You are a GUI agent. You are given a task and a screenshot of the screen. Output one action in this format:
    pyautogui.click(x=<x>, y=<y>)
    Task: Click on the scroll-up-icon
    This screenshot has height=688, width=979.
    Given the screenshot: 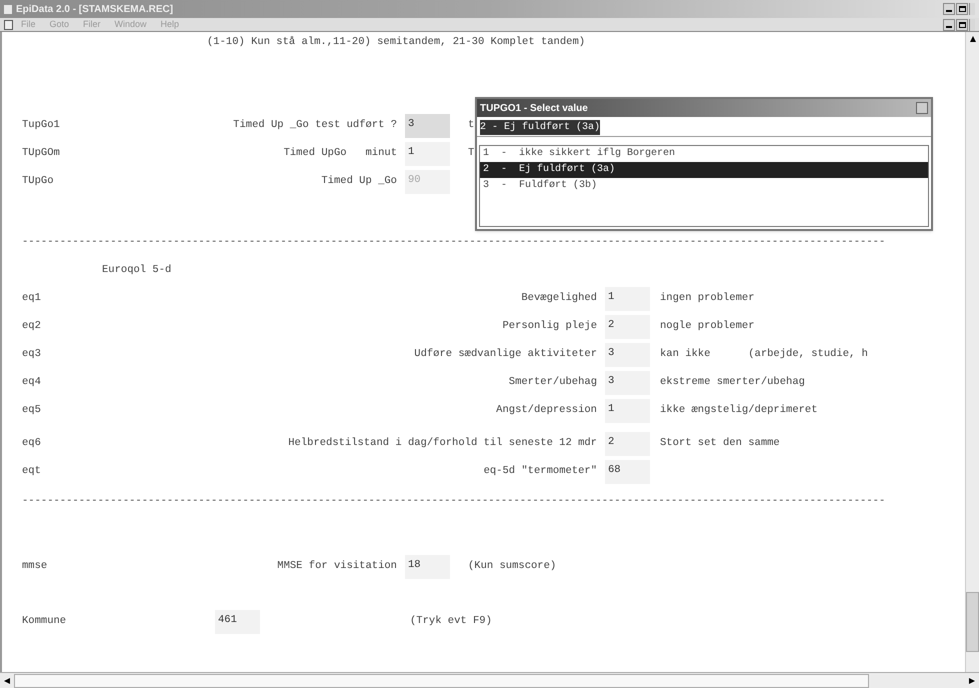 What is the action you would take?
    pyautogui.click(x=973, y=39)
    